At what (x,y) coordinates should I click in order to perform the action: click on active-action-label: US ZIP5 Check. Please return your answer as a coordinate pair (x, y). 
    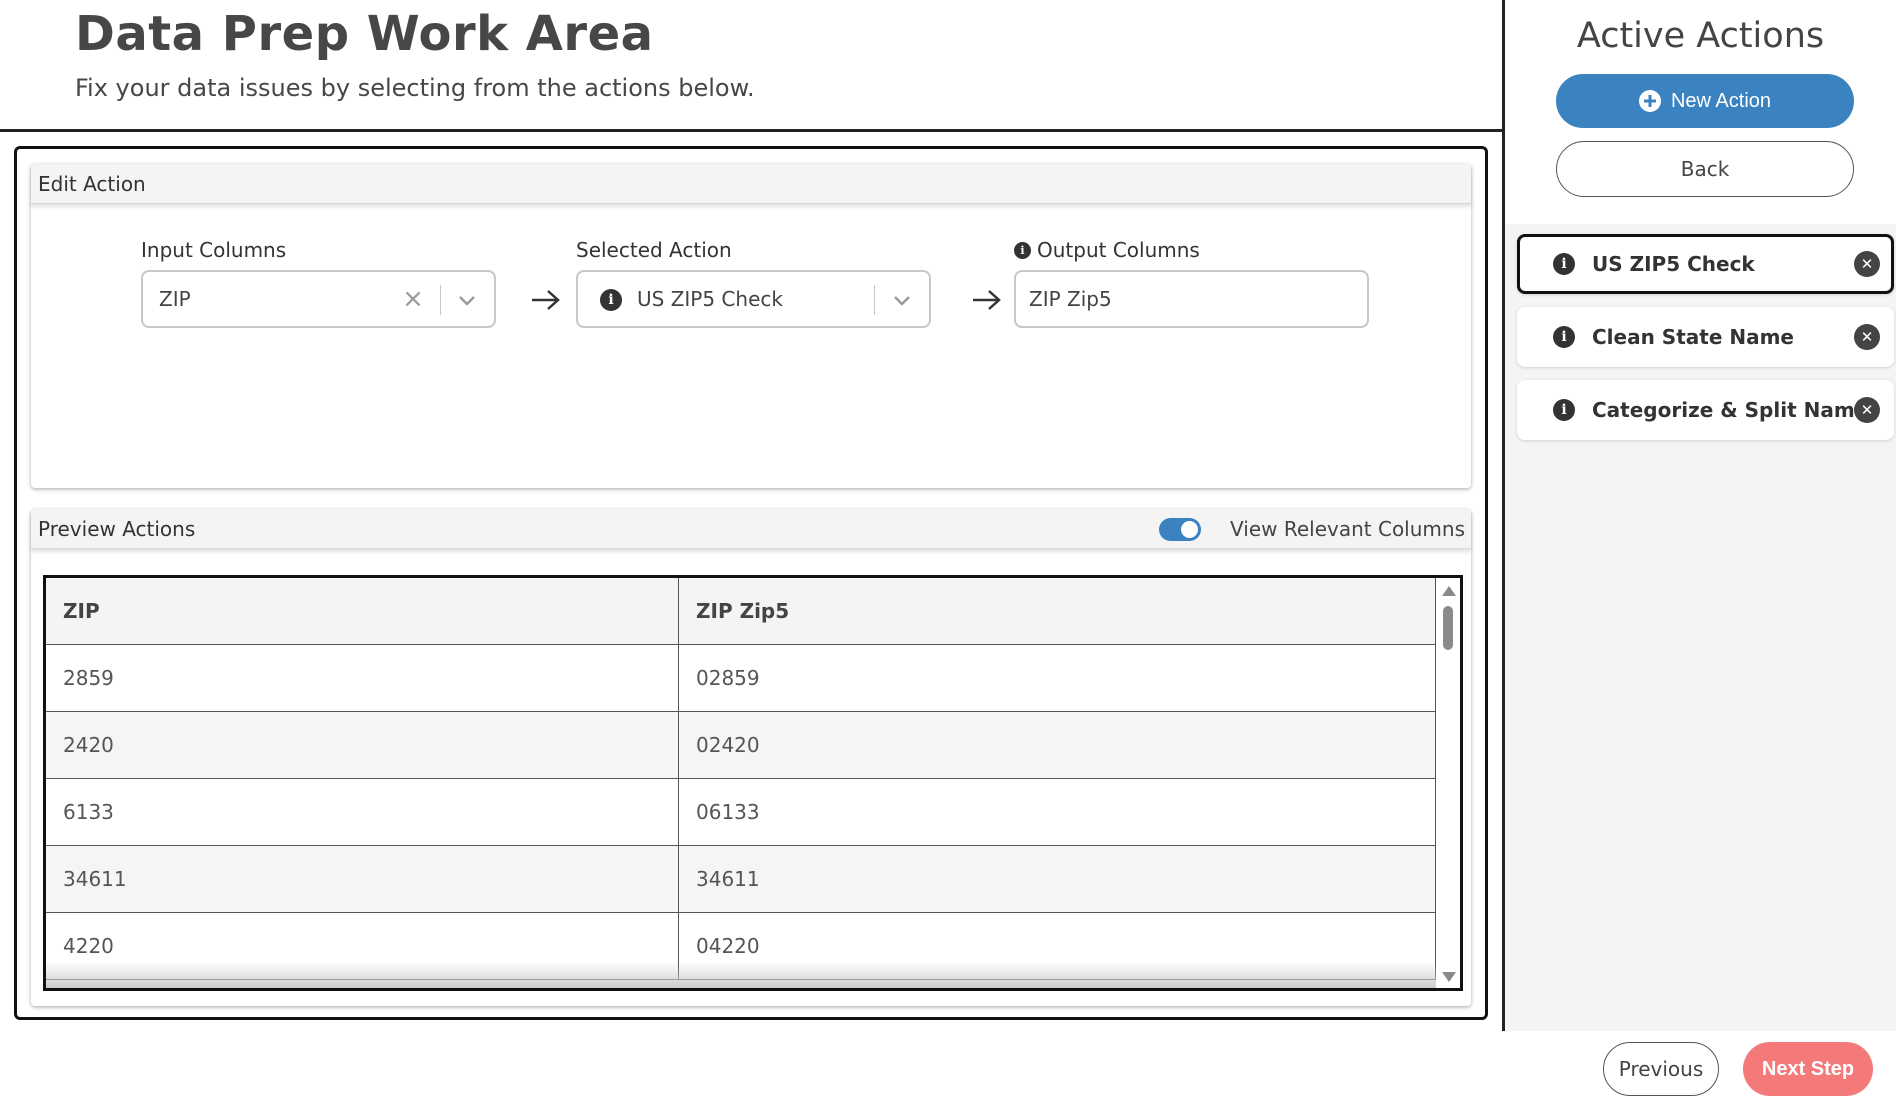
    Looking at the image, I should click on (1673, 264).